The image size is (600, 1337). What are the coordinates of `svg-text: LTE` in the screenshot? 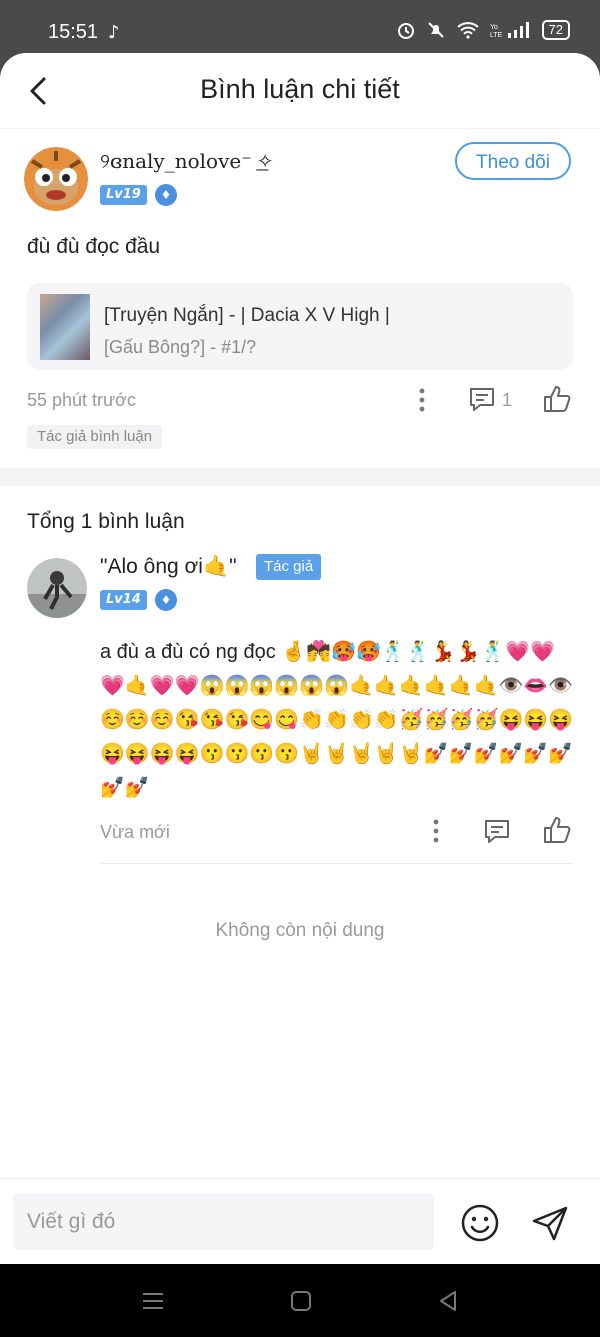 It's located at (496, 35).